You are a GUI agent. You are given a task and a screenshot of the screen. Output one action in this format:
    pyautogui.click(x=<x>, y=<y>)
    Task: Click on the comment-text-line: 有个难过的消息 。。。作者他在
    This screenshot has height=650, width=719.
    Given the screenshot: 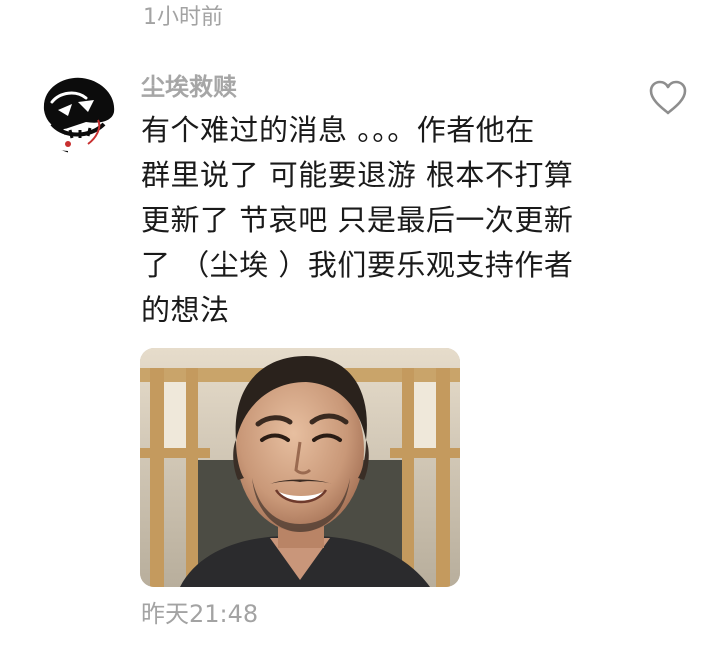 What is the action you would take?
    pyautogui.click(x=338, y=130)
    